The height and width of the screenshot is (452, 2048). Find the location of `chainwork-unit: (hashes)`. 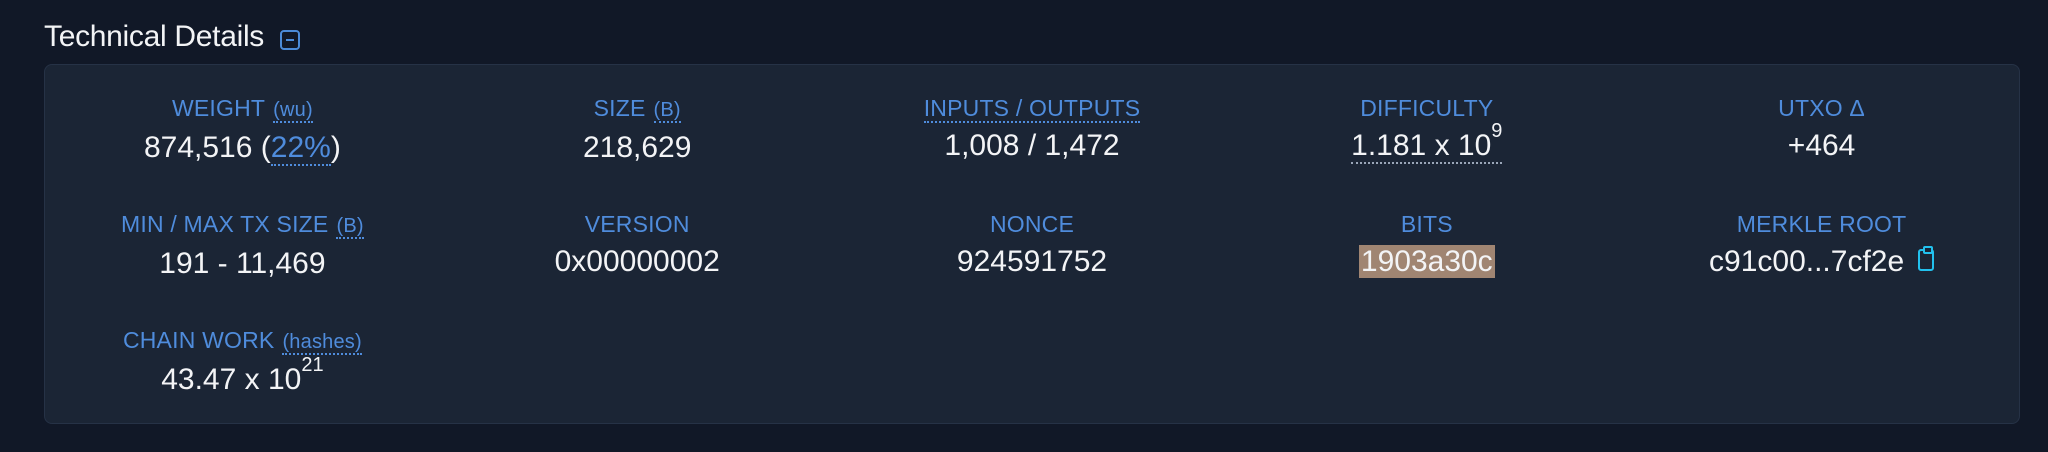

chainwork-unit: (hashes) is located at coordinates (322, 343).